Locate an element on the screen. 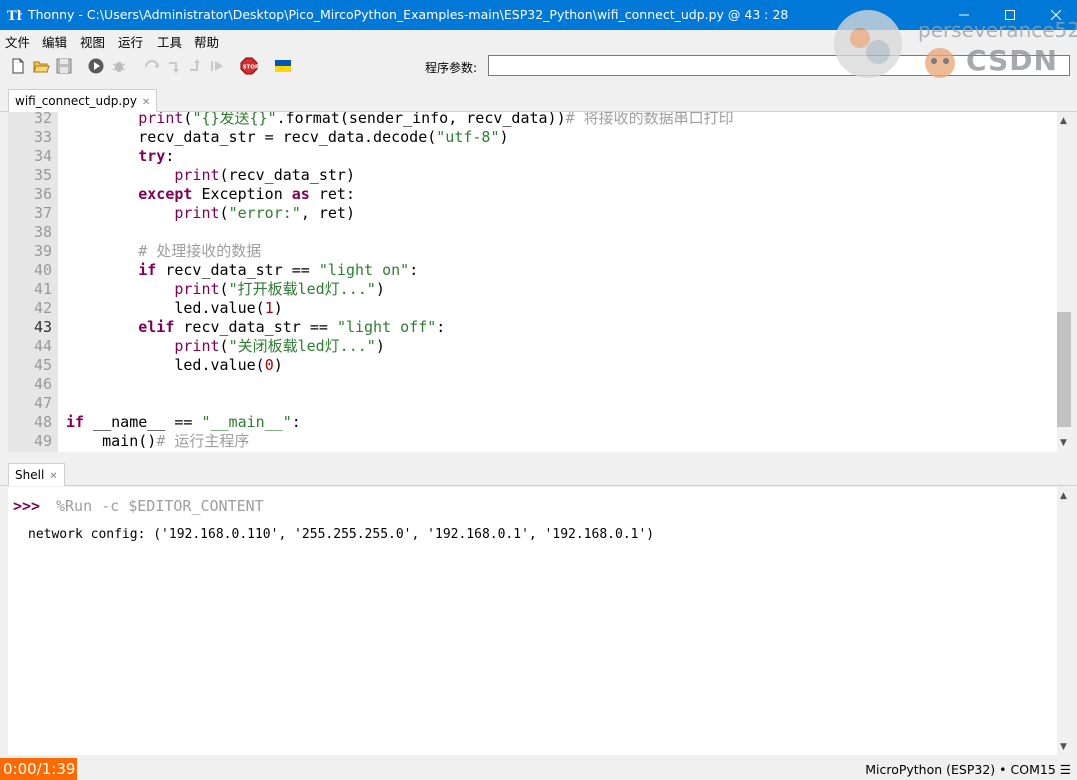 Image resolution: width=1077 pixels, height=780 pixels. editor-scrollbar-thumb is located at coordinates (1064, 369).